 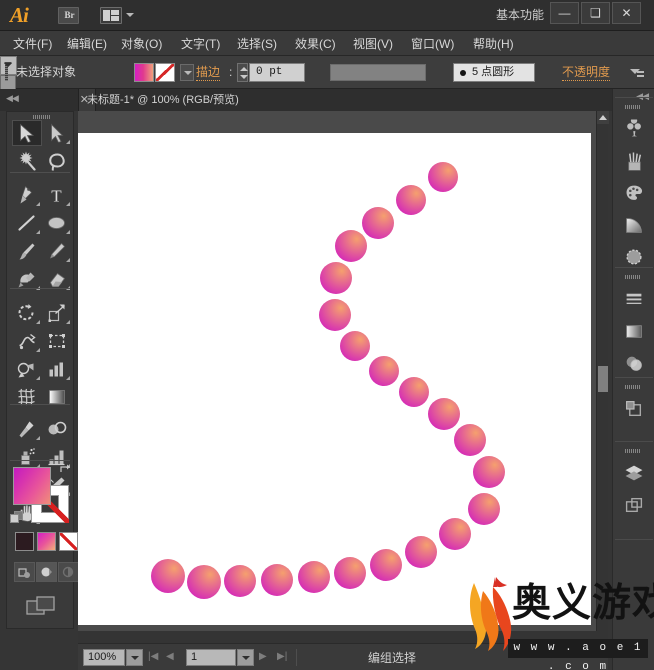 What do you see at coordinates (634, 363) in the screenshot?
I see `graphic-styles-panel-icon` at bounding box center [634, 363].